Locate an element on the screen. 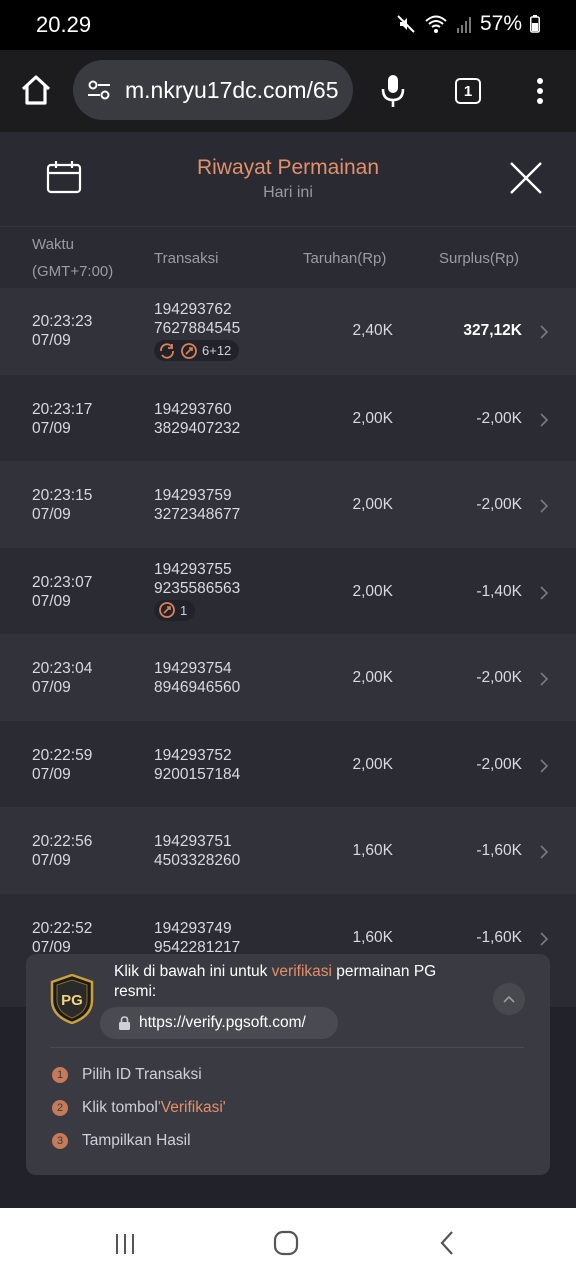 The width and height of the screenshot is (576, 1280). site-settings-icon is located at coordinates (99, 90).